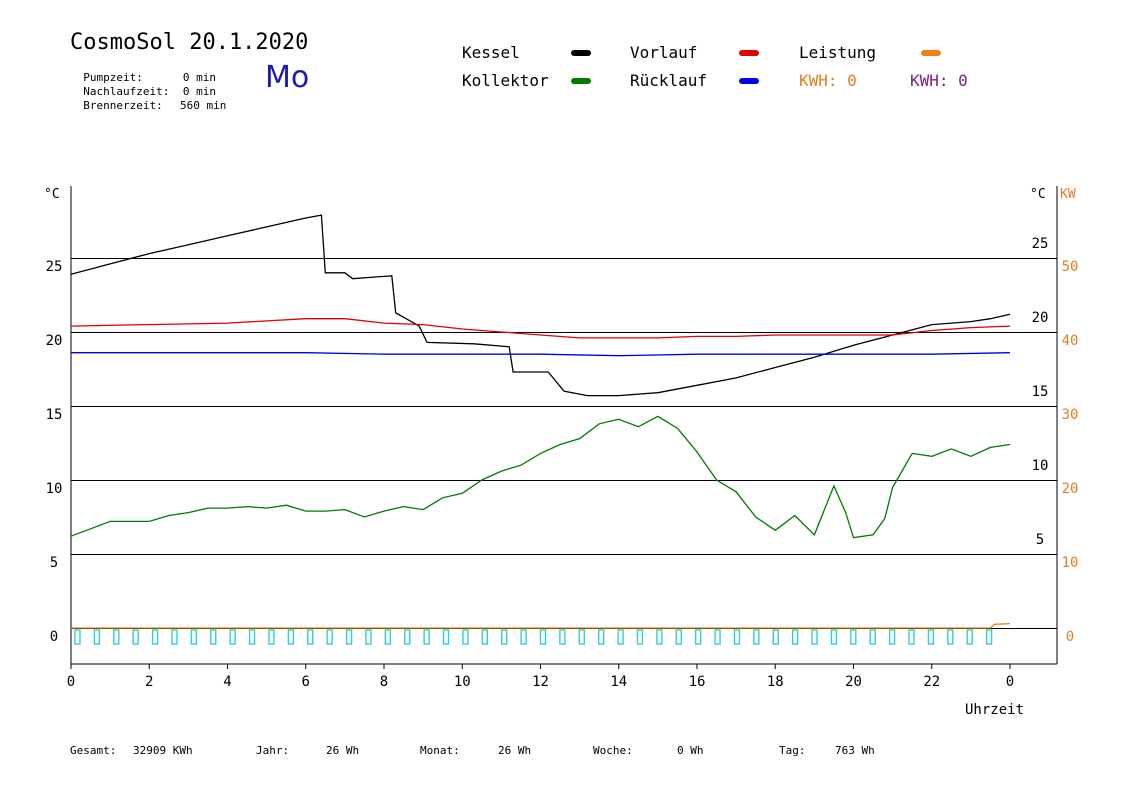 The width and height of the screenshot is (1148, 812). I want to click on stat-tag-label: Tag:, so click(792, 750).